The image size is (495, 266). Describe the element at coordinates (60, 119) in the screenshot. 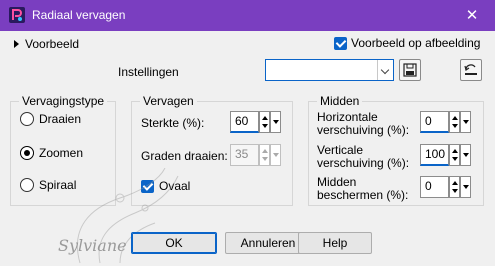

I see `radio-draaien-label: Draaien` at that location.